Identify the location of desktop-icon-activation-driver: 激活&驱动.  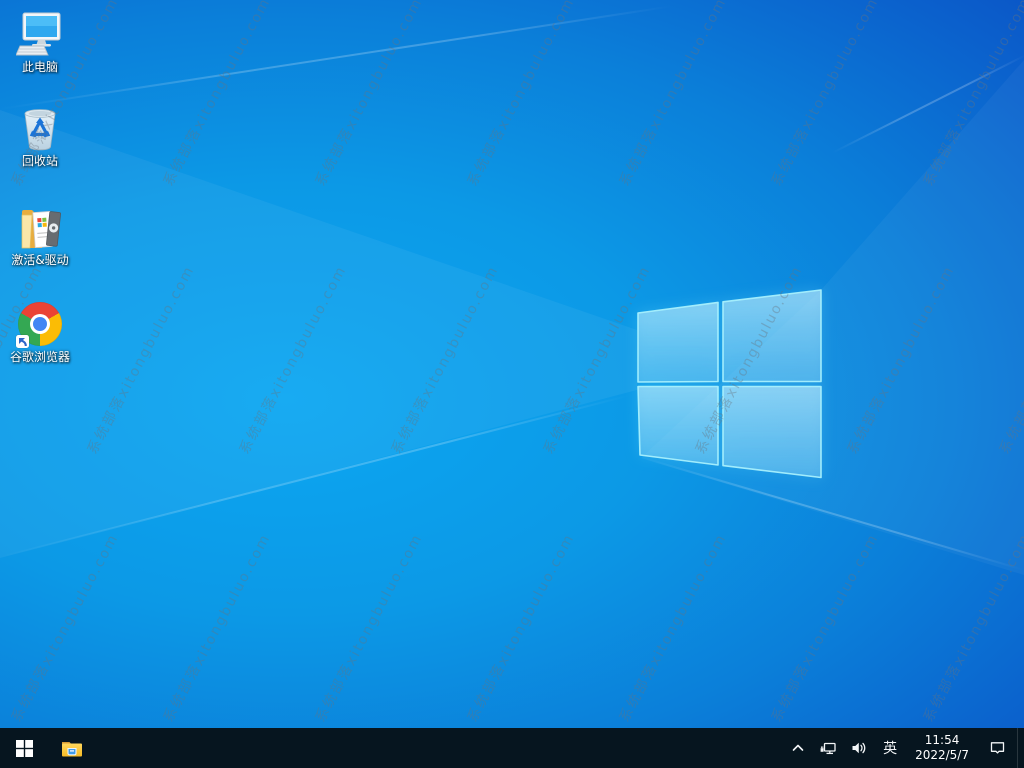
(40, 235).